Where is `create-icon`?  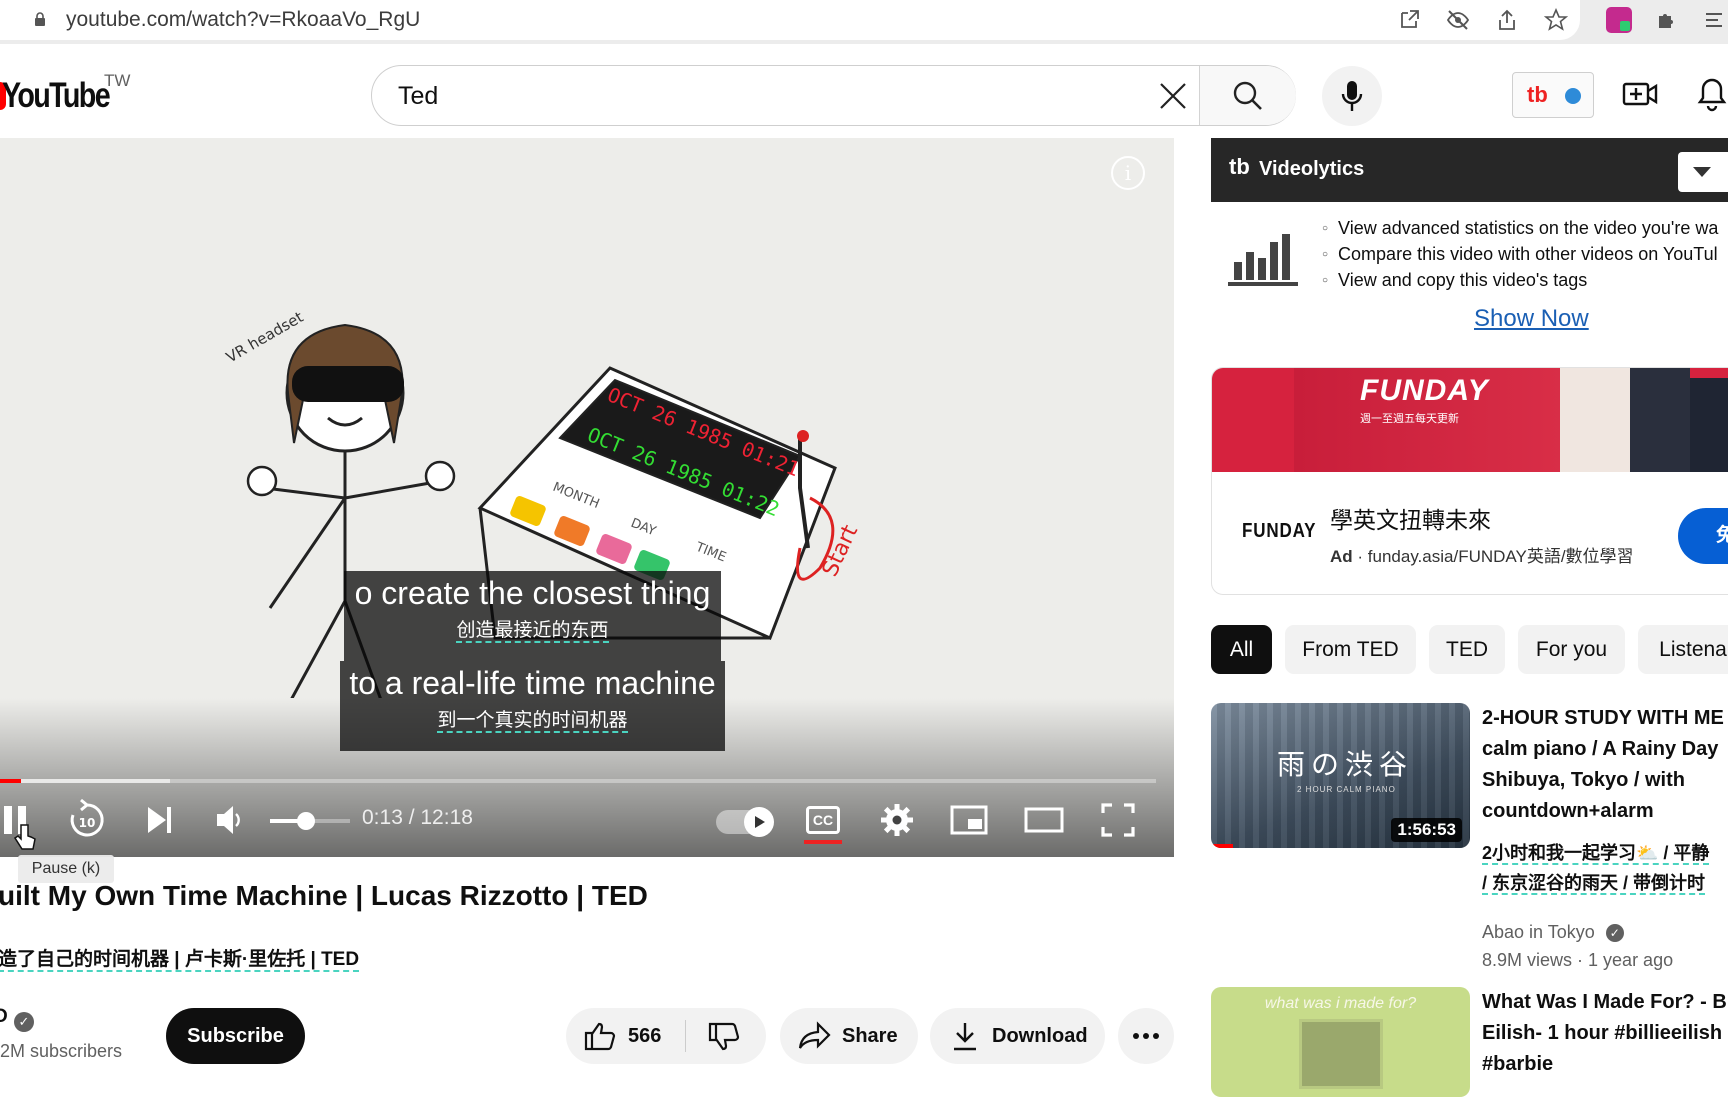
create-icon is located at coordinates (1640, 94).